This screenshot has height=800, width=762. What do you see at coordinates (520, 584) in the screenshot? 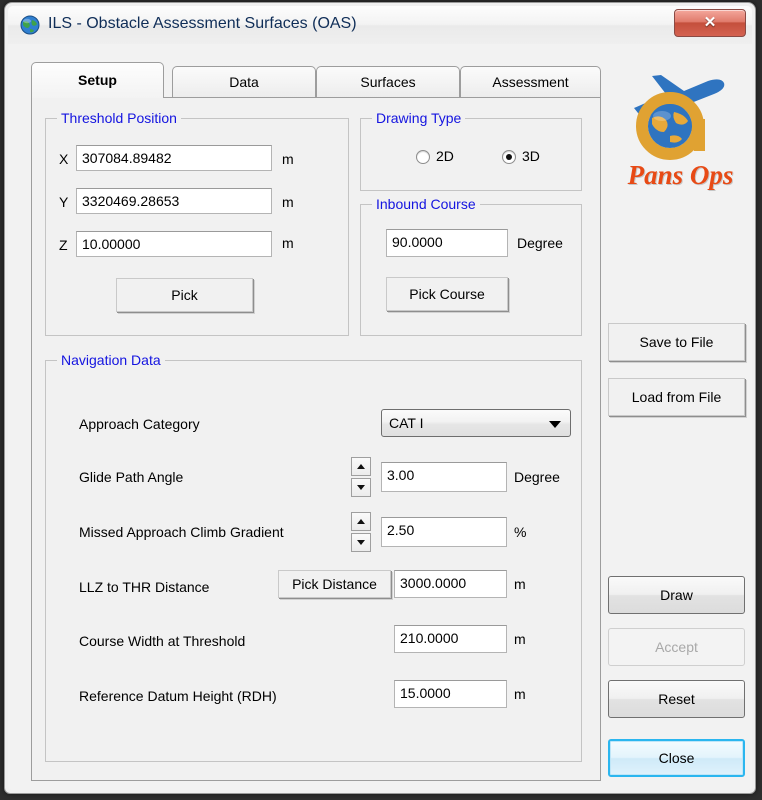
I see `unit-llz-to-thr-distance: m` at bounding box center [520, 584].